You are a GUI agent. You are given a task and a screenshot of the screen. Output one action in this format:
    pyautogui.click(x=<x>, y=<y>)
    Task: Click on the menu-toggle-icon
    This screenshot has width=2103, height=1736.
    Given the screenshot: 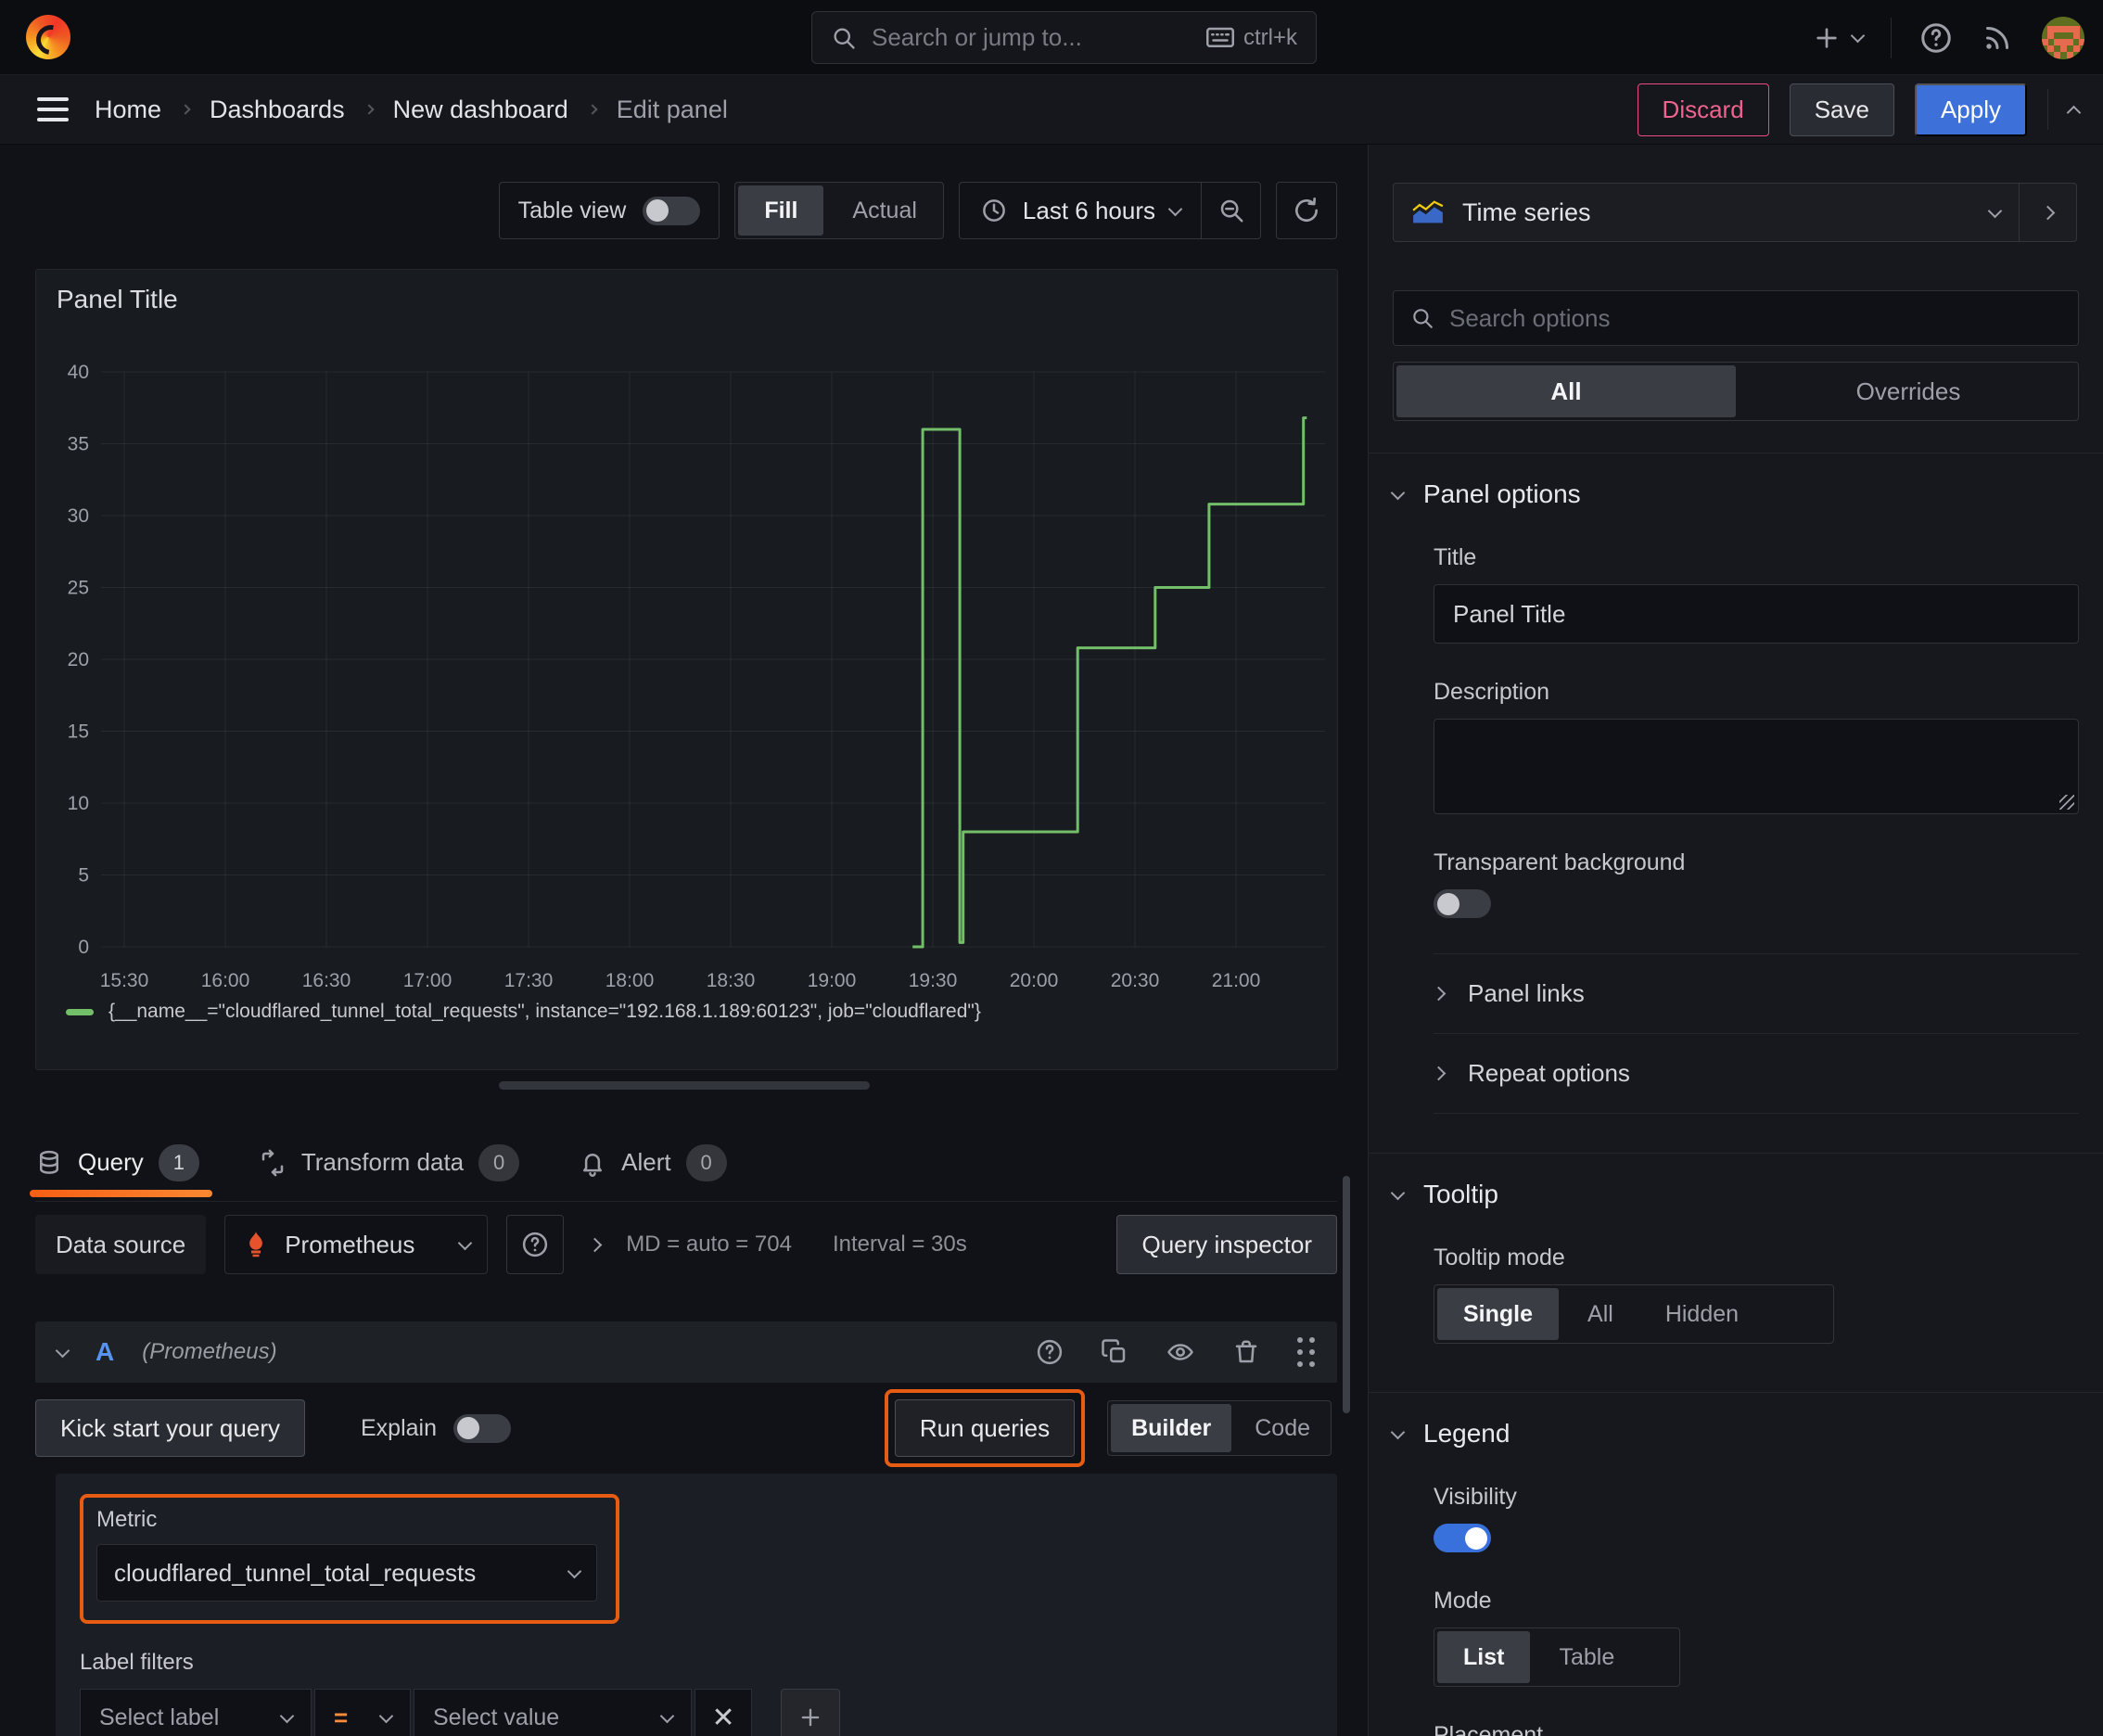 What is the action you would take?
    pyautogui.click(x=53, y=109)
    